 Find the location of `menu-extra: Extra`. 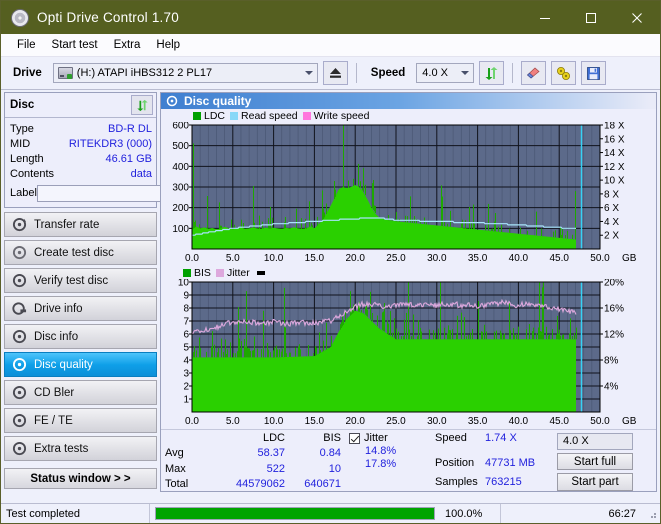

menu-extra: Extra is located at coordinates (127, 45).